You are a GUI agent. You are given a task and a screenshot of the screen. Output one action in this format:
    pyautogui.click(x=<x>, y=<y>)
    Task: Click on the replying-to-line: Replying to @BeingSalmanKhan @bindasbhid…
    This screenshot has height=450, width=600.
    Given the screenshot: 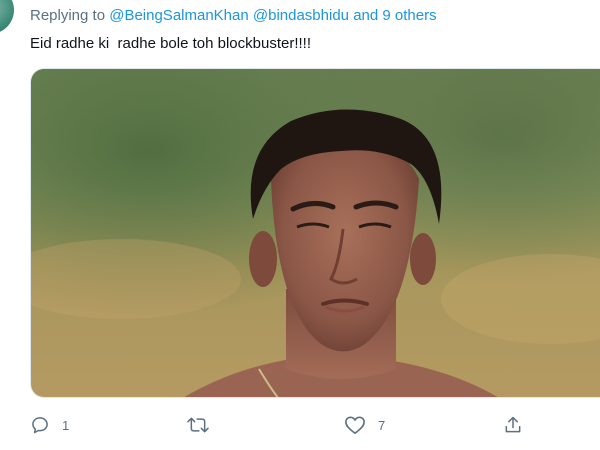 What is the action you would take?
    pyautogui.click(x=233, y=15)
    